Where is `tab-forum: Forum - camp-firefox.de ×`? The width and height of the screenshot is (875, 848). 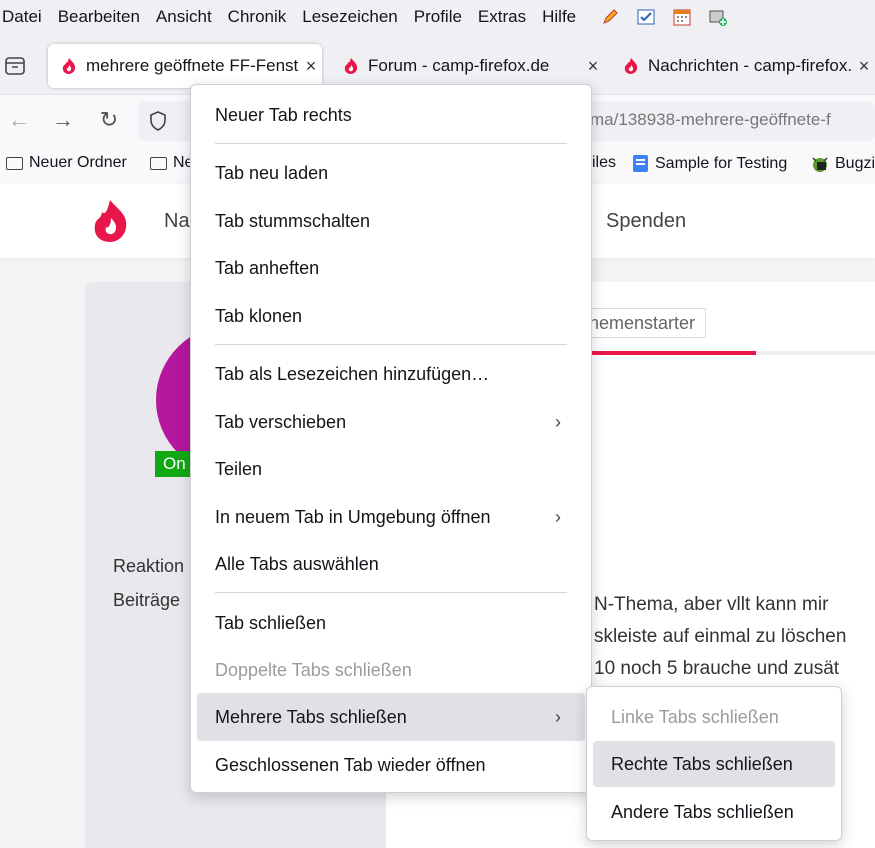 tab-forum: Forum - camp-firefox.de × is located at coordinates (467, 66).